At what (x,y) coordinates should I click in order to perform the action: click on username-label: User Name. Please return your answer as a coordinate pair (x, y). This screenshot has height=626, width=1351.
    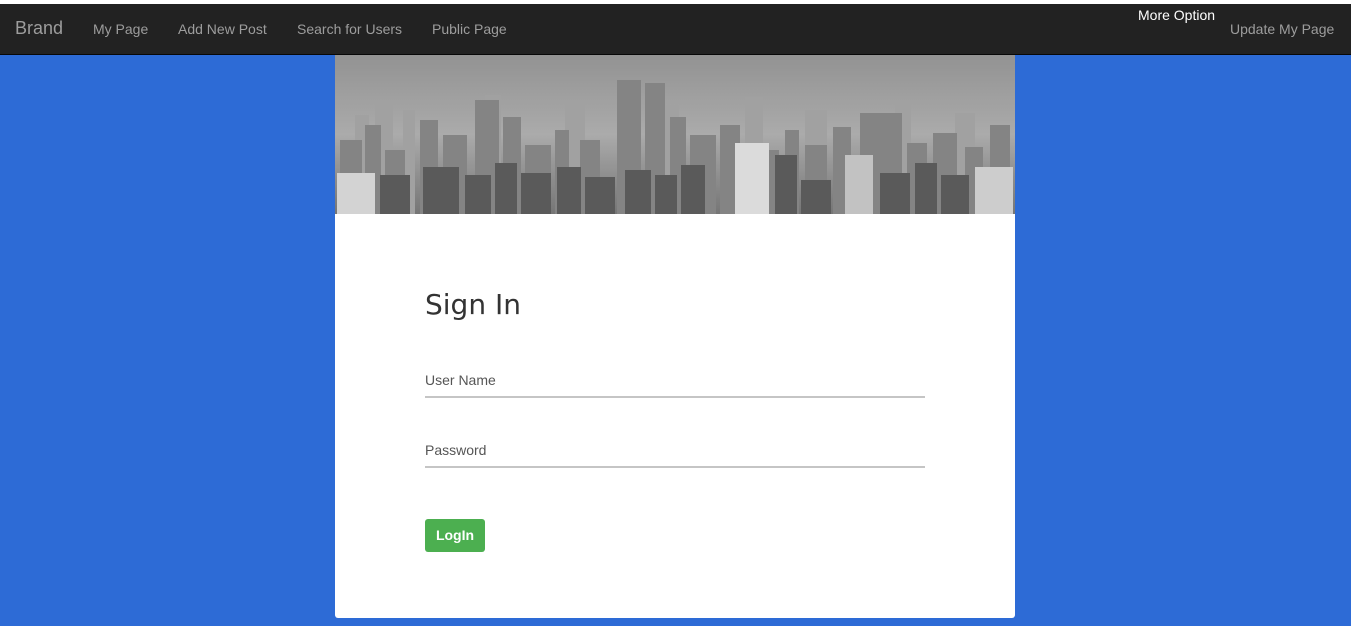
    Looking at the image, I should click on (460, 380).